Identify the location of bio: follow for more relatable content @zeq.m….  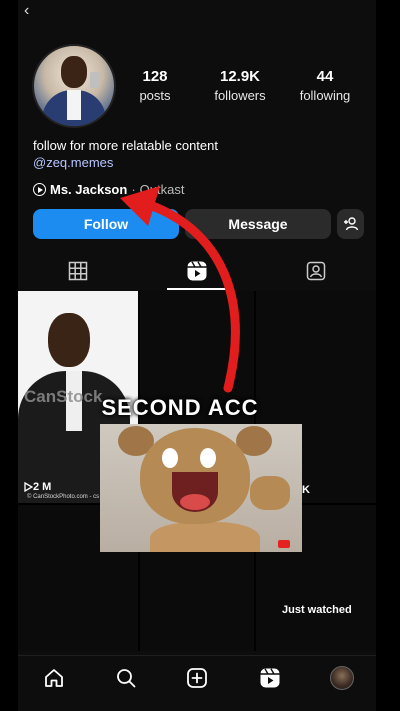
(125, 154).